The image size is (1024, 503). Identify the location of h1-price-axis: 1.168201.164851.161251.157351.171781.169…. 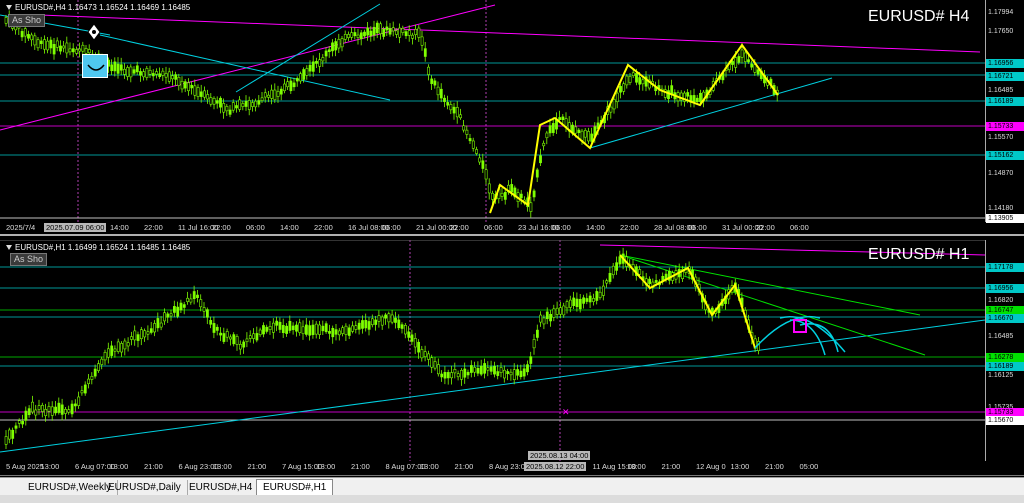
(1004, 350).